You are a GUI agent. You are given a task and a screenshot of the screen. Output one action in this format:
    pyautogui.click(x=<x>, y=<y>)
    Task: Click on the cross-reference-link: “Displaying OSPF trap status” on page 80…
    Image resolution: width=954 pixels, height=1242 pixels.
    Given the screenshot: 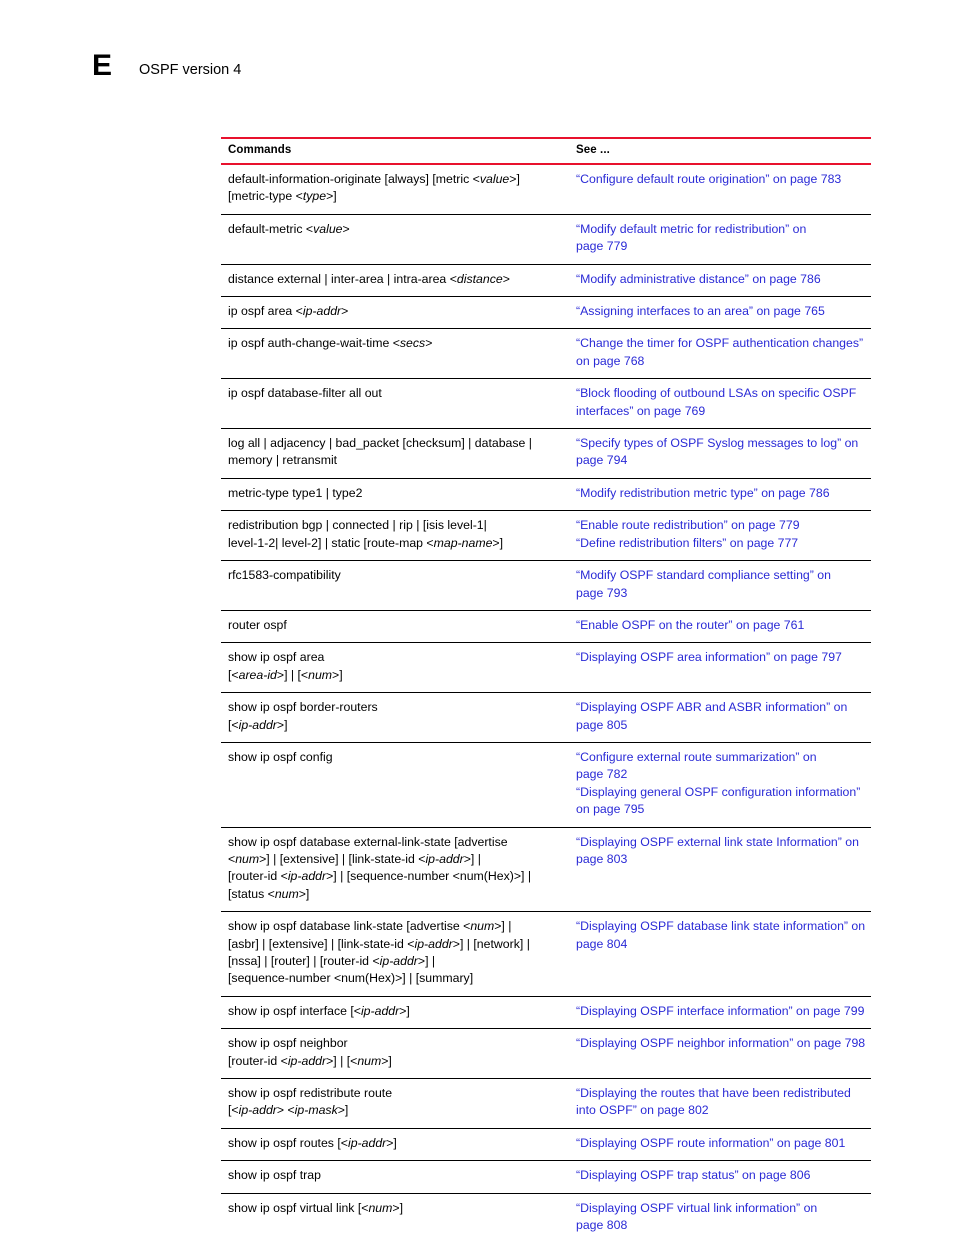 What is the action you would take?
    pyautogui.click(x=722, y=1175)
    